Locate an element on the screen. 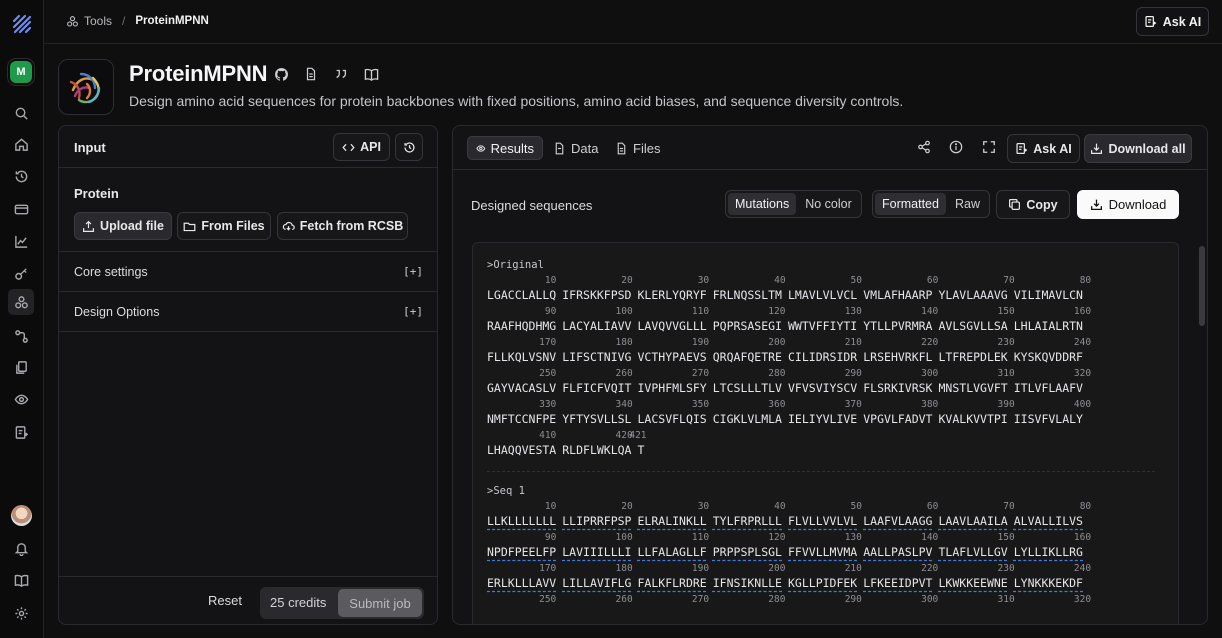  mode-mutations: Mutations is located at coordinates (762, 204).